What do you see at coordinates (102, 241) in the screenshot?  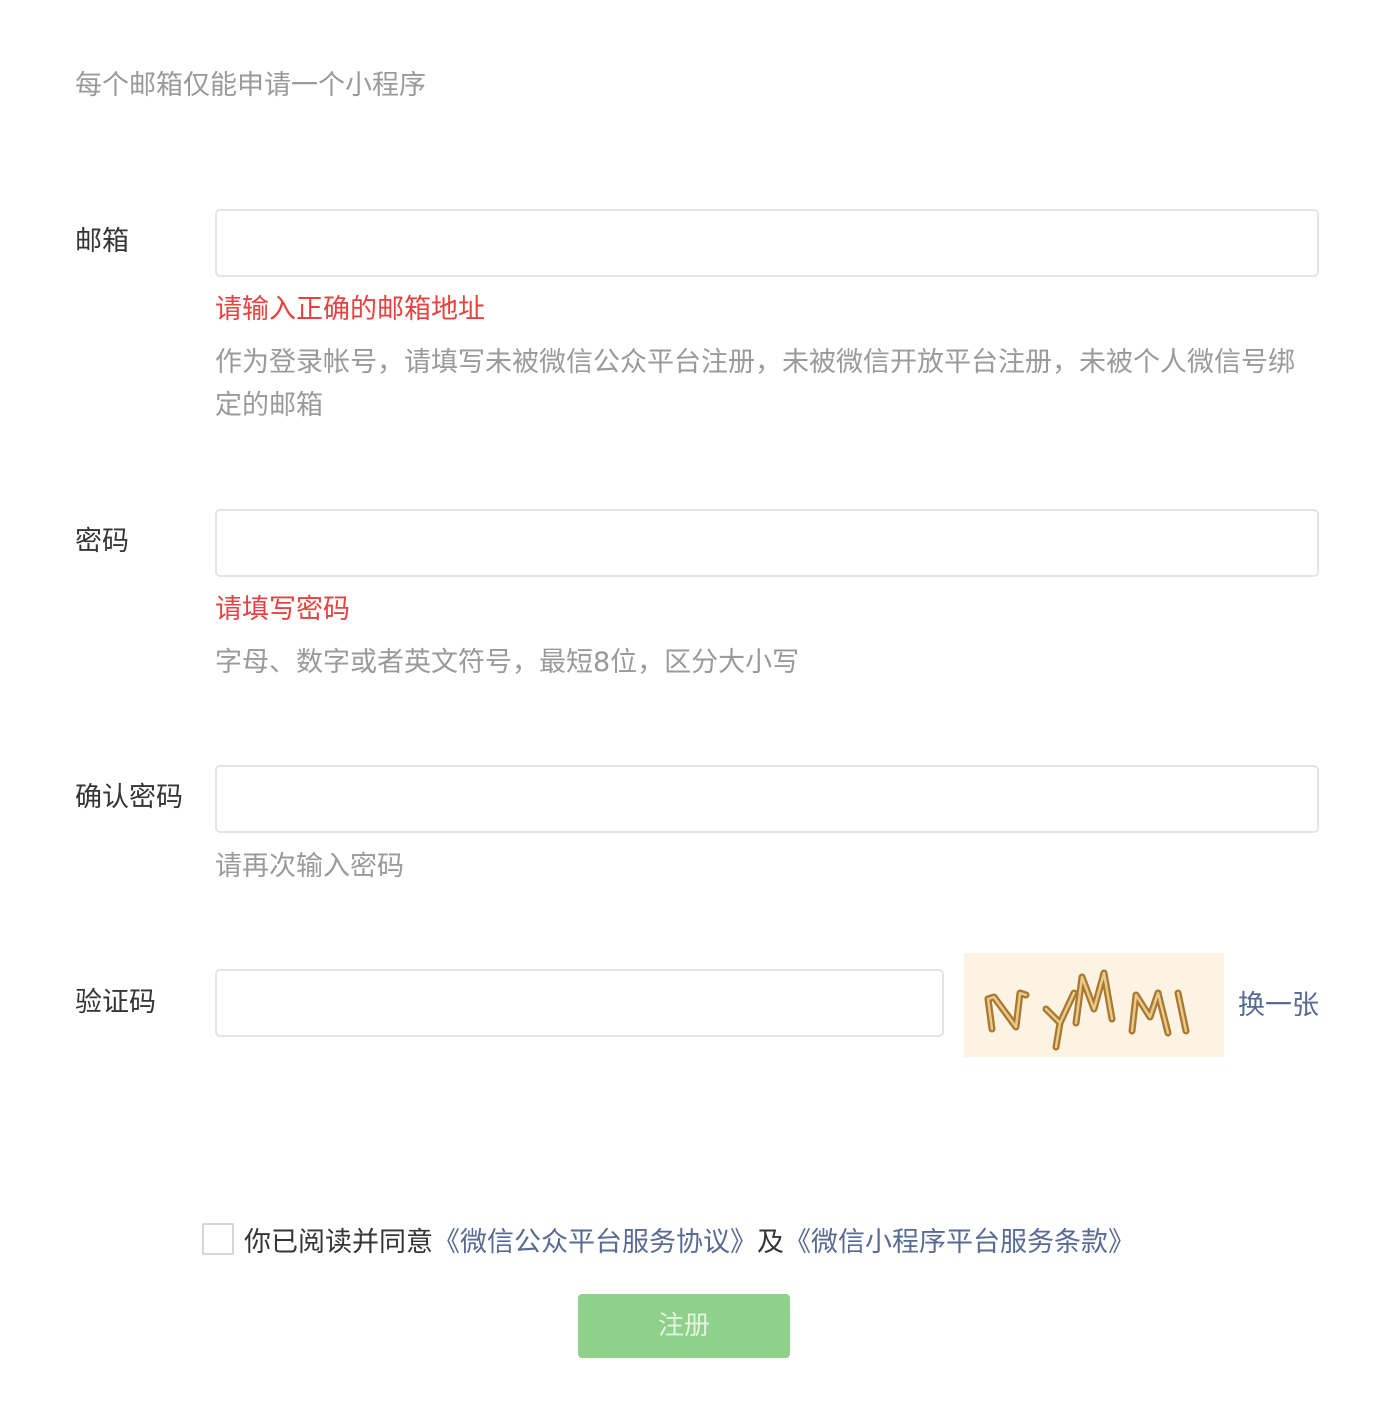 I see `email-label: 邮箱` at bounding box center [102, 241].